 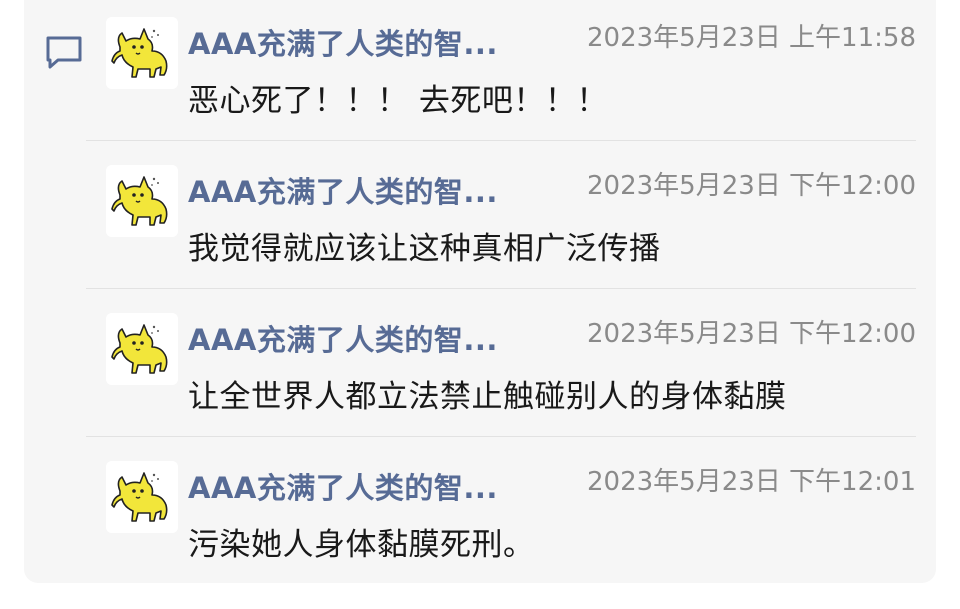 What do you see at coordinates (751, 38) in the screenshot?
I see `comment-timestamp: 2023年5月23日 上午11:58` at bounding box center [751, 38].